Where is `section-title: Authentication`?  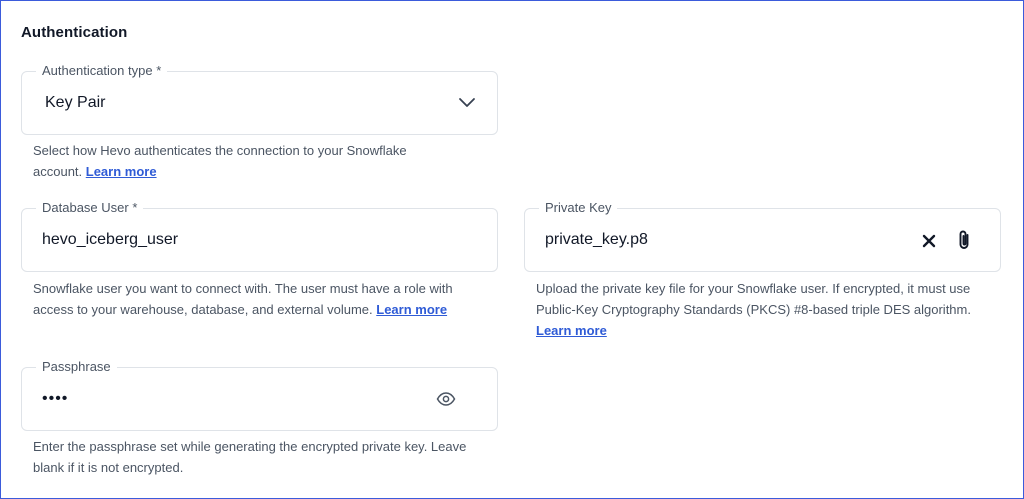 section-title: Authentication is located at coordinates (74, 32).